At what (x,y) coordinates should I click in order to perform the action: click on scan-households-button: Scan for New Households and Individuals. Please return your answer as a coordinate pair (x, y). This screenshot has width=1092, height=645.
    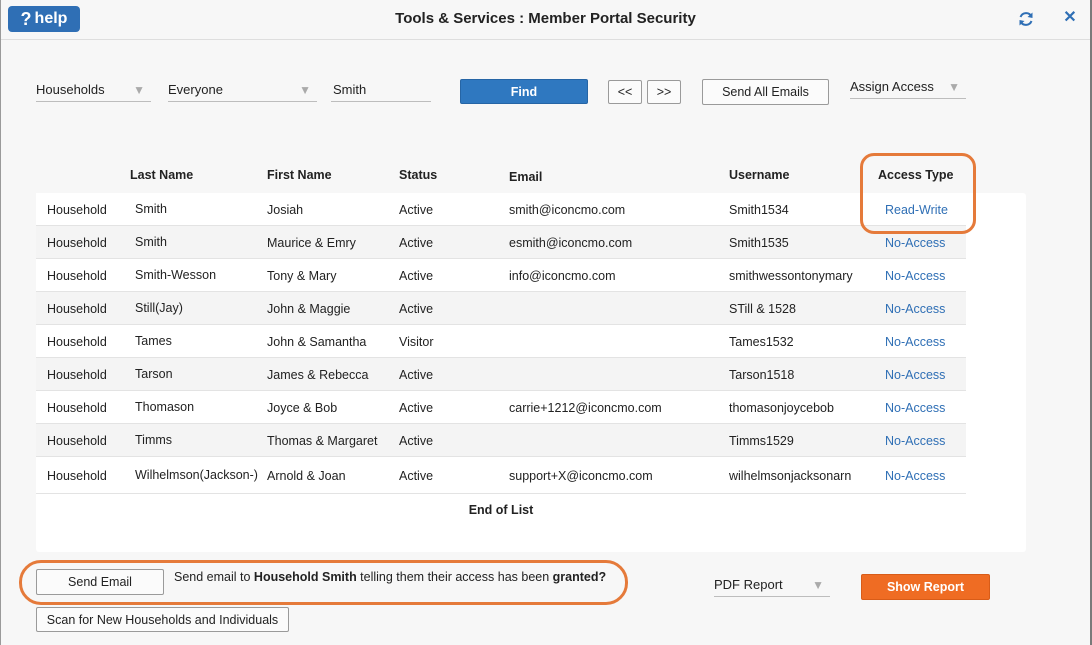
    Looking at the image, I should click on (162, 619).